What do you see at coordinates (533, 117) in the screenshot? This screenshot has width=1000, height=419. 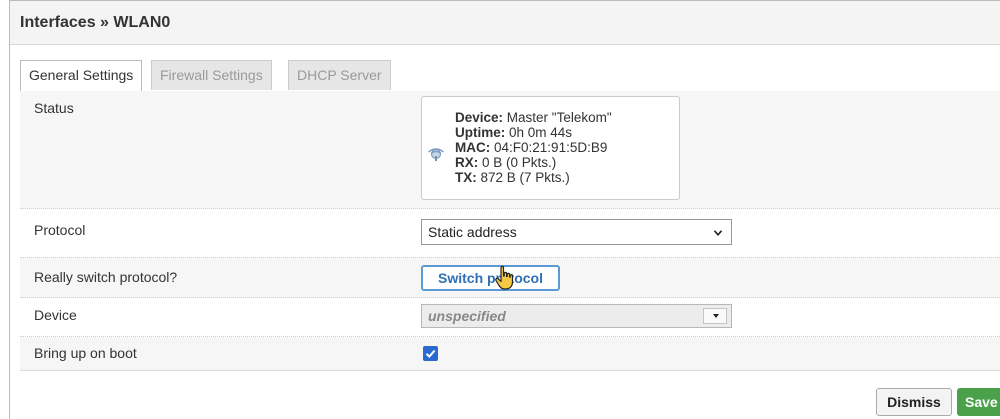 I see `status-device-line: Device: Master "Telekom"` at bounding box center [533, 117].